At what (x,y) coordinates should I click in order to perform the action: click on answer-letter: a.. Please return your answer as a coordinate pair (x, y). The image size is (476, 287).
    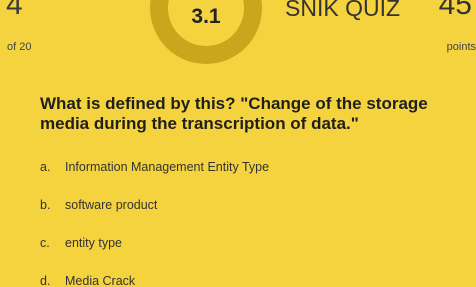
    Looking at the image, I should click on (45, 167).